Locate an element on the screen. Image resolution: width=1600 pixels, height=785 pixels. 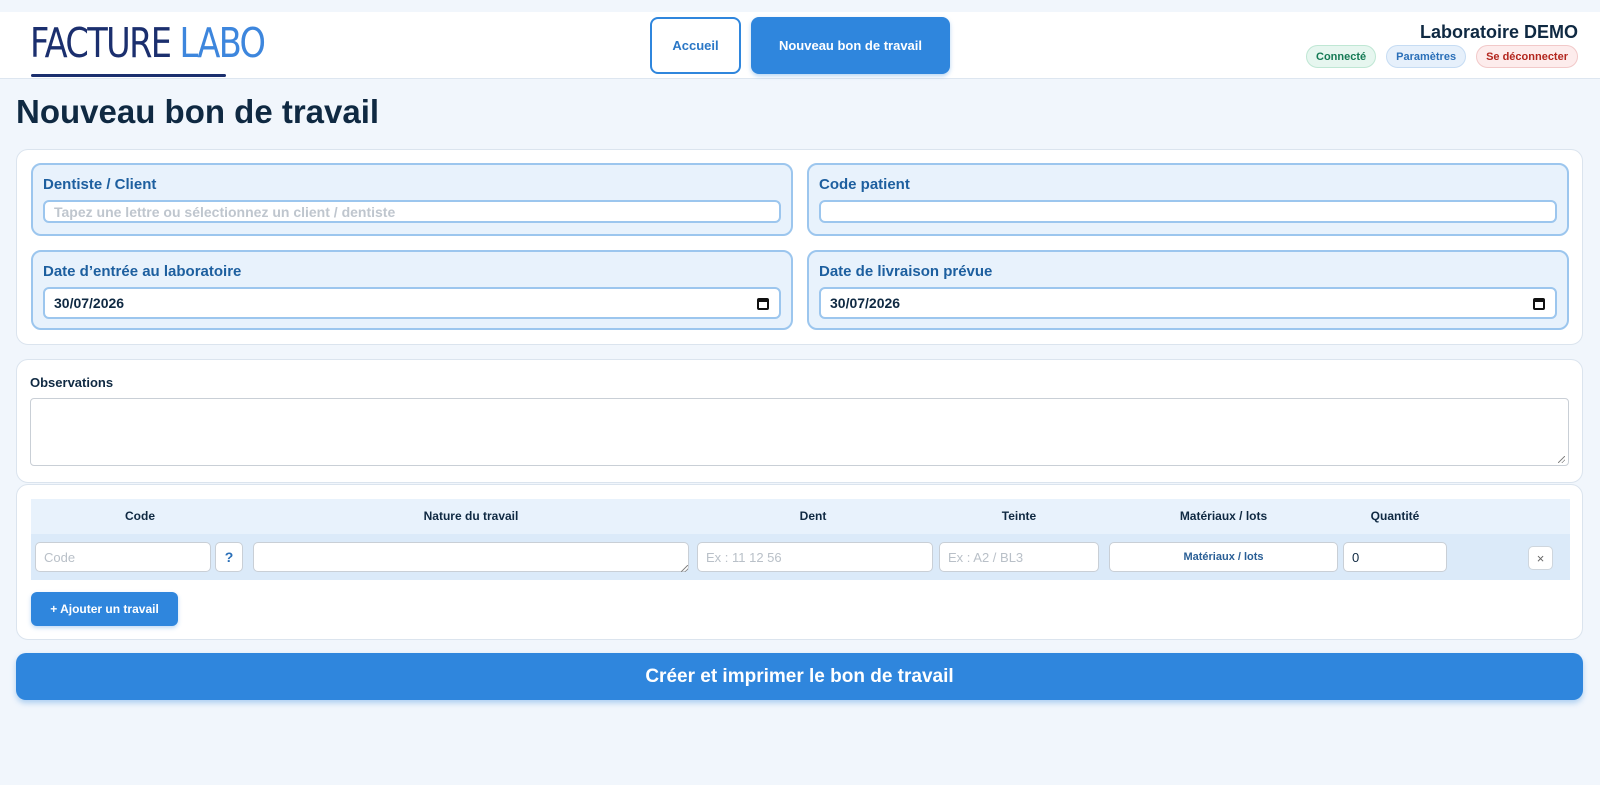
app-logo: FACTURE LABO is located at coordinates (148, 48).